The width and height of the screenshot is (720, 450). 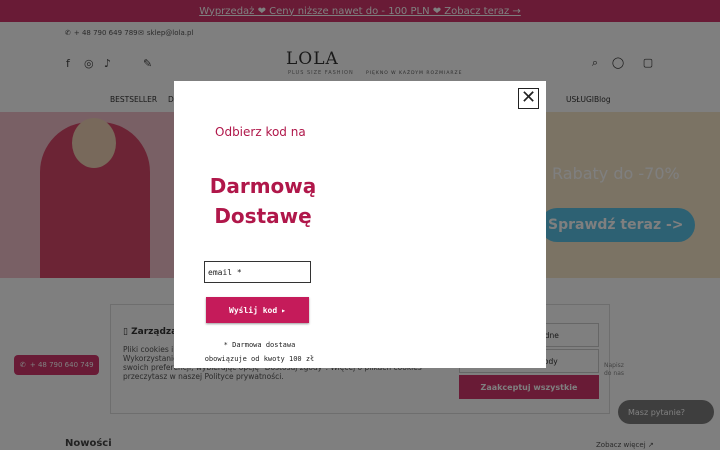 I want to click on send-code-button: Wyślij kod ▸, so click(x=257, y=310).